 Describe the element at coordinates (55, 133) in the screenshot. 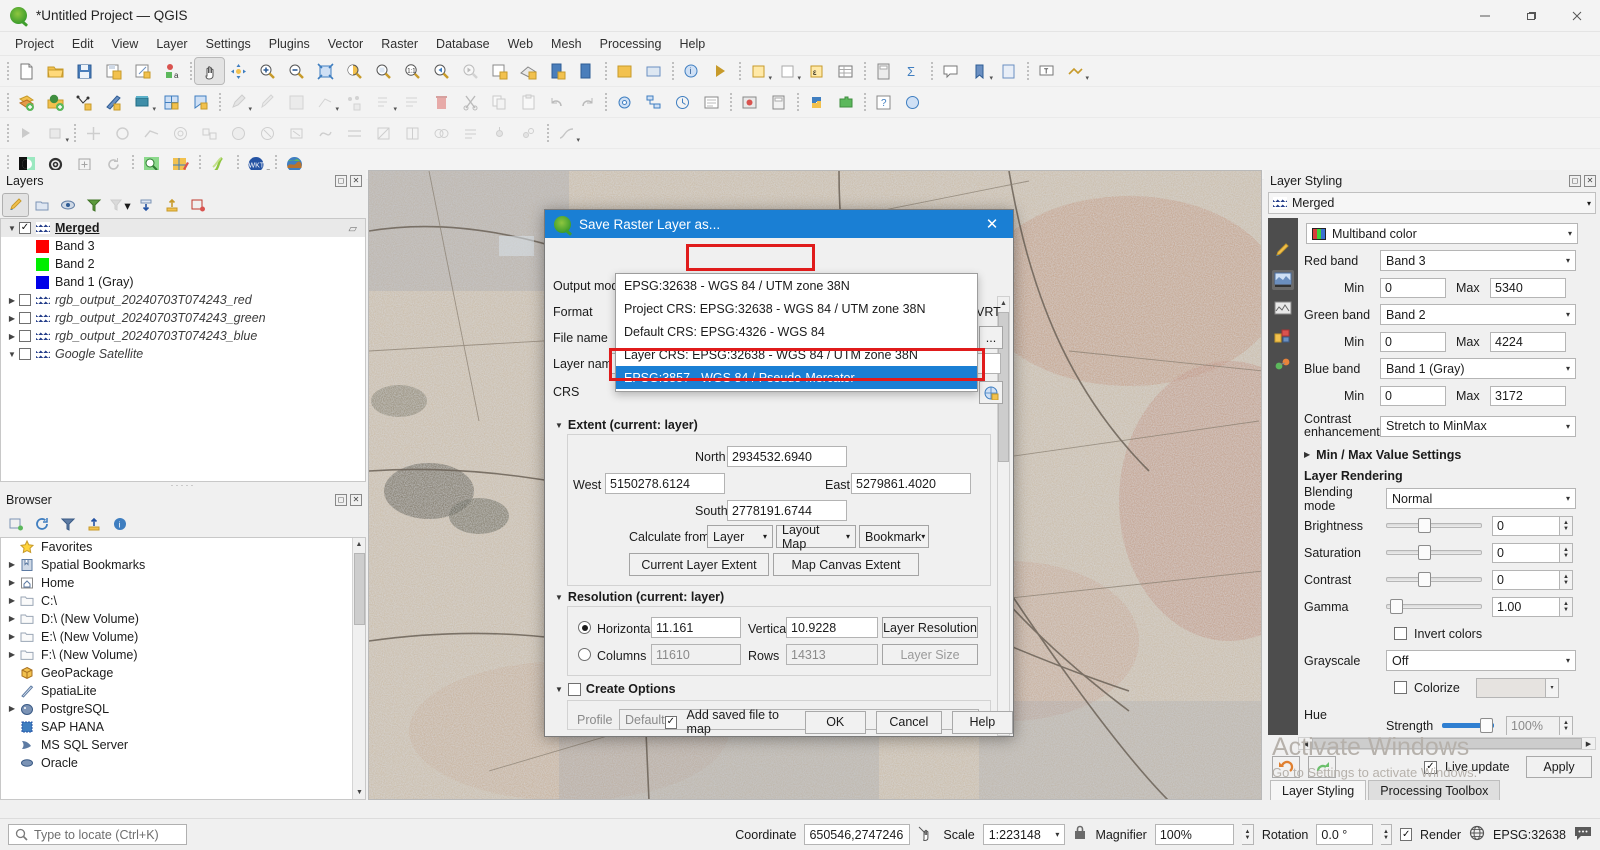

I see `digitize-shape-button: ▾` at that location.